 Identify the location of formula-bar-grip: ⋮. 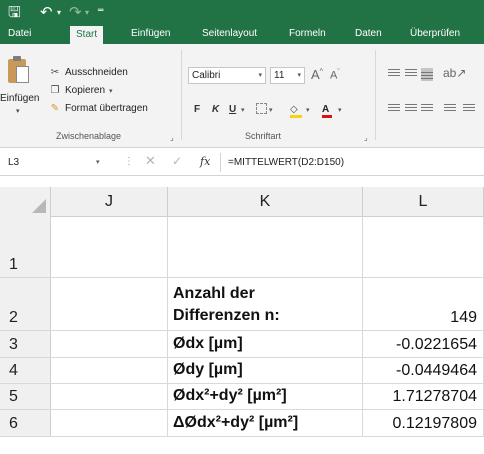
(129, 161).